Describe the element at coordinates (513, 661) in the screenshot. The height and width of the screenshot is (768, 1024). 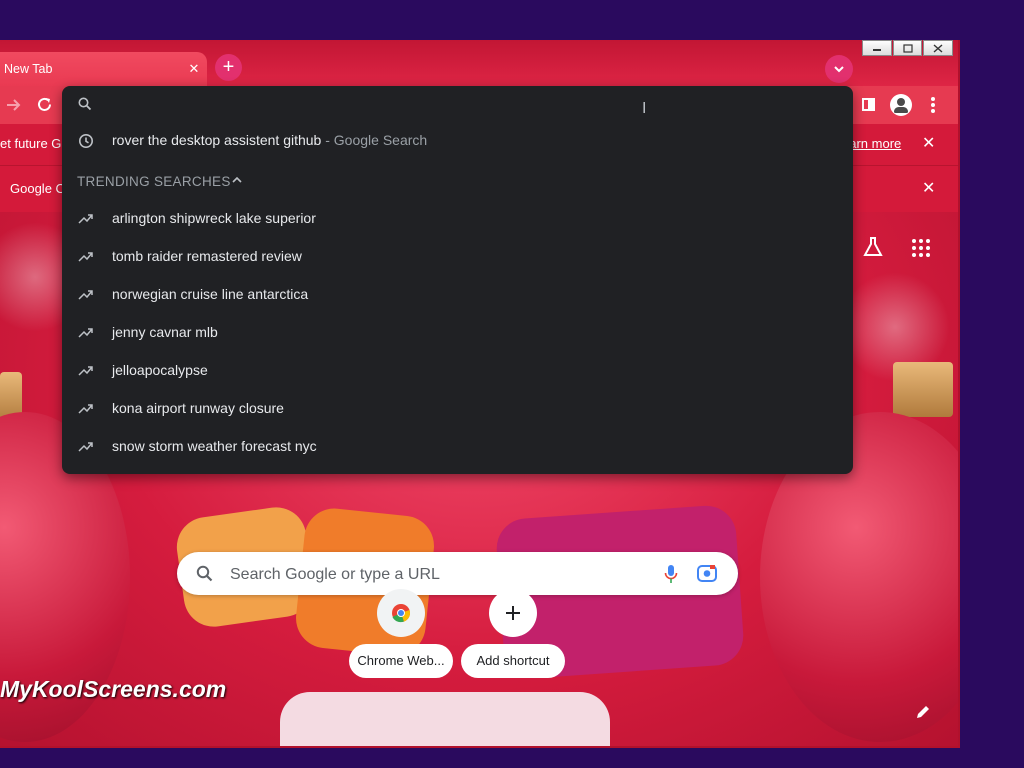
I see `add-shortcut-label: Add shortcut` at that location.